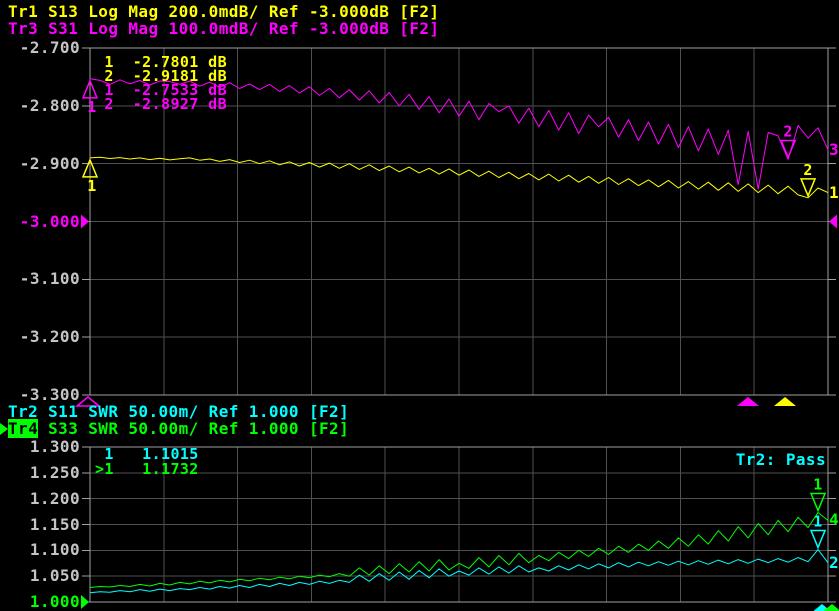 This screenshot has height=611, width=839. What do you see at coordinates (49, 337) in the screenshot?
I see `y-axis-tick-label: -3.200` at bounding box center [49, 337].